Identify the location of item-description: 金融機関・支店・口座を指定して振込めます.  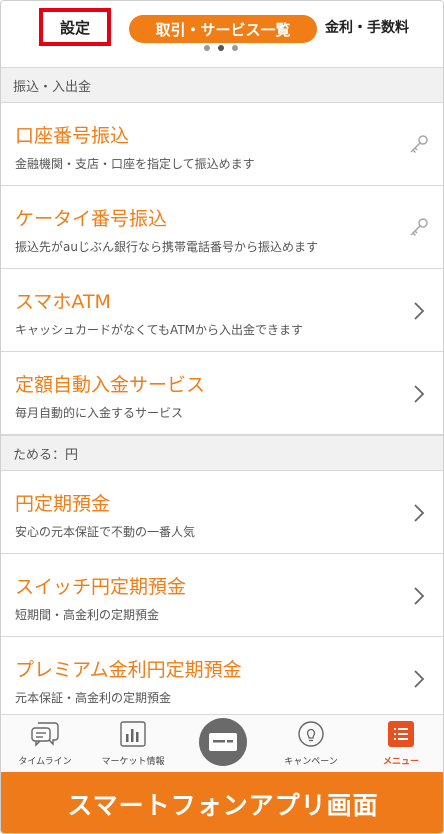
(135, 164).